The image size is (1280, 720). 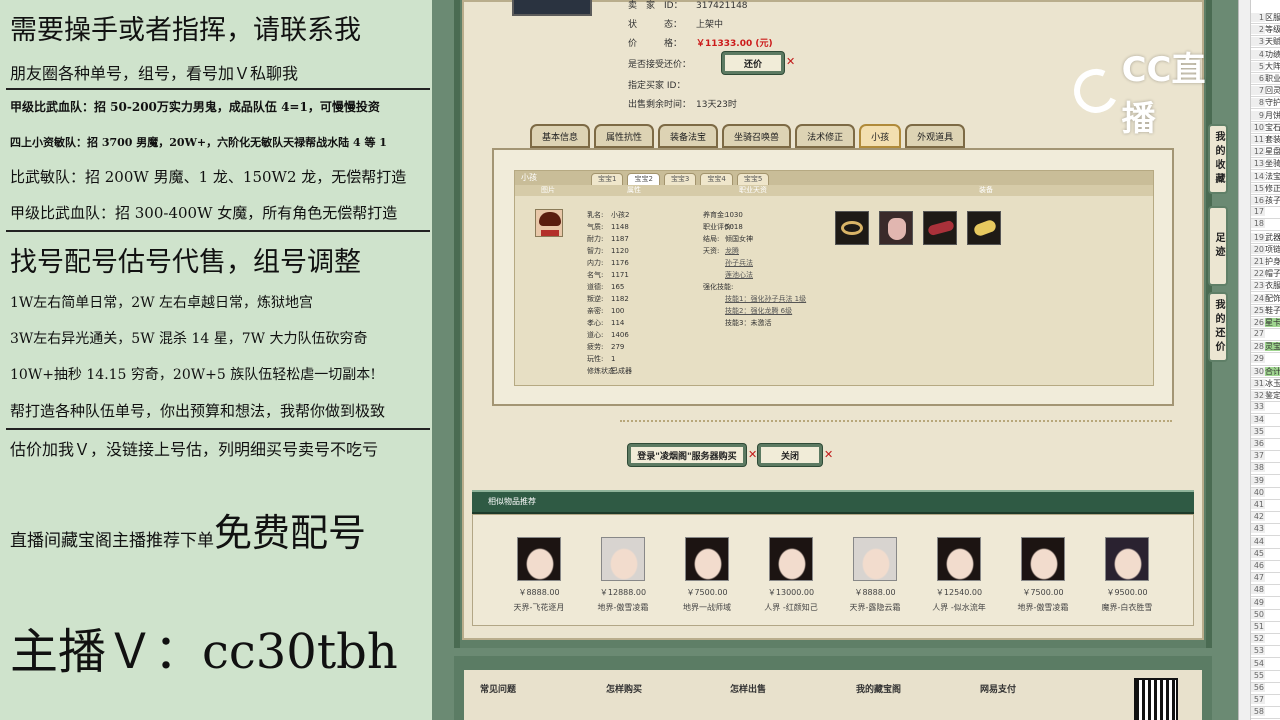 What do you see at coordinates (1272, 395) in the screenshot?
I see `row-cell: 鉴定` at bounding box center [1272, 395].